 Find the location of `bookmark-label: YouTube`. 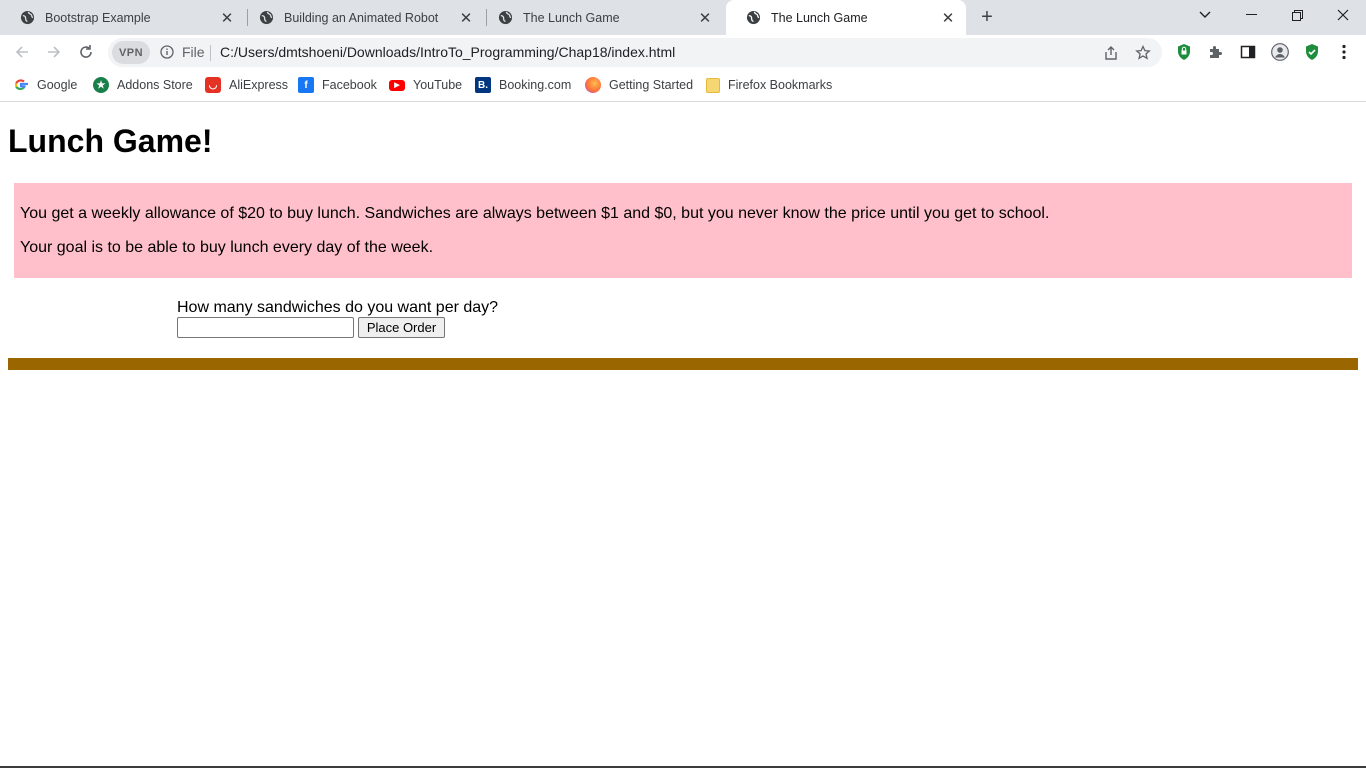

bookmark-label: YouTube is located at coordinates (438, 85).